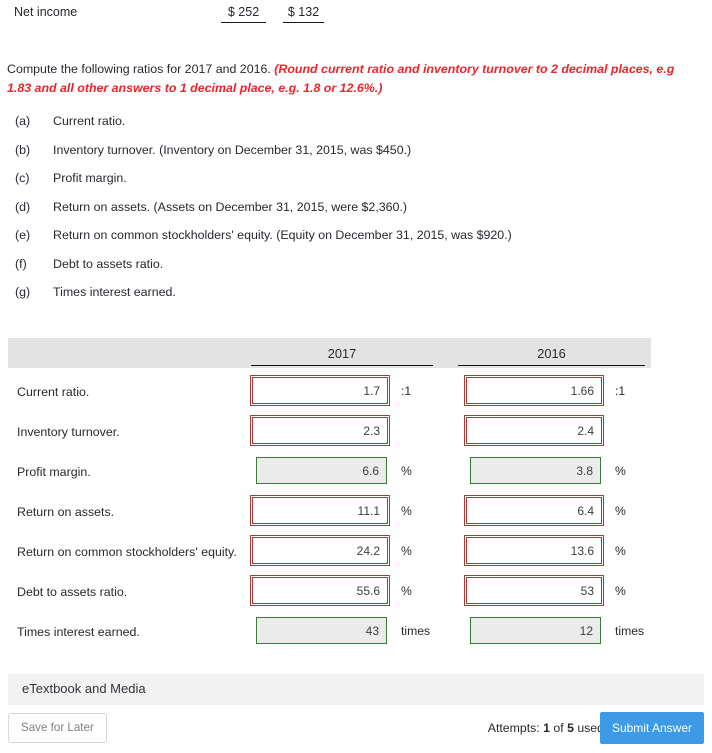 The width and height of the screenshot is (712, 753). I want to click on column-header-2016: 2016, so click(551, 356).